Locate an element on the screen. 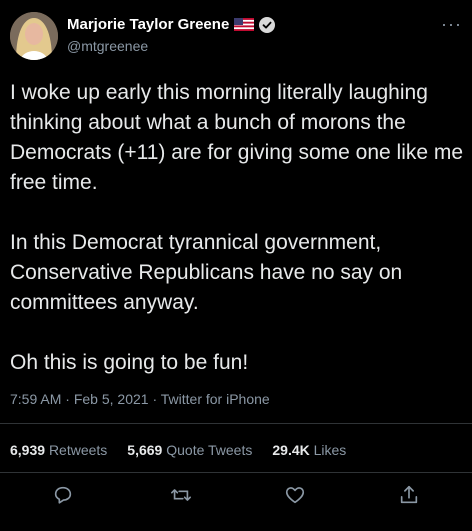 The width and height of the screenshot is (472, 531). profile-photo-icon is located at coordinates (34, 36).